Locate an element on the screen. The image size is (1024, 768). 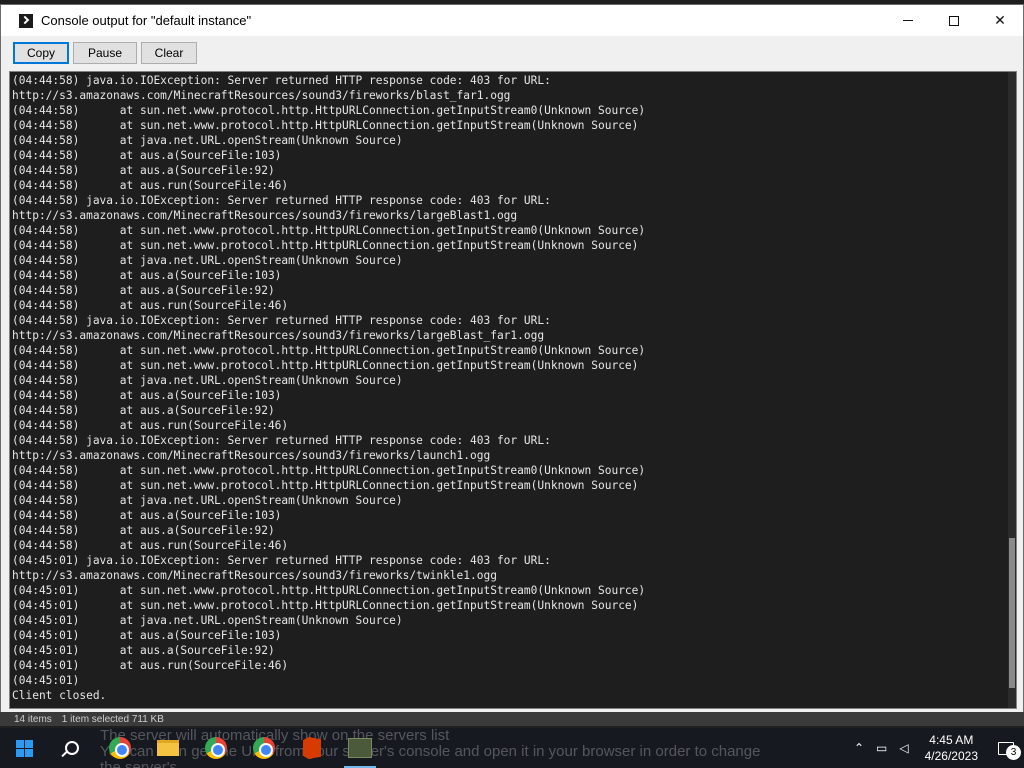
close-button: ✕ is located at coordinates (1000, 20).